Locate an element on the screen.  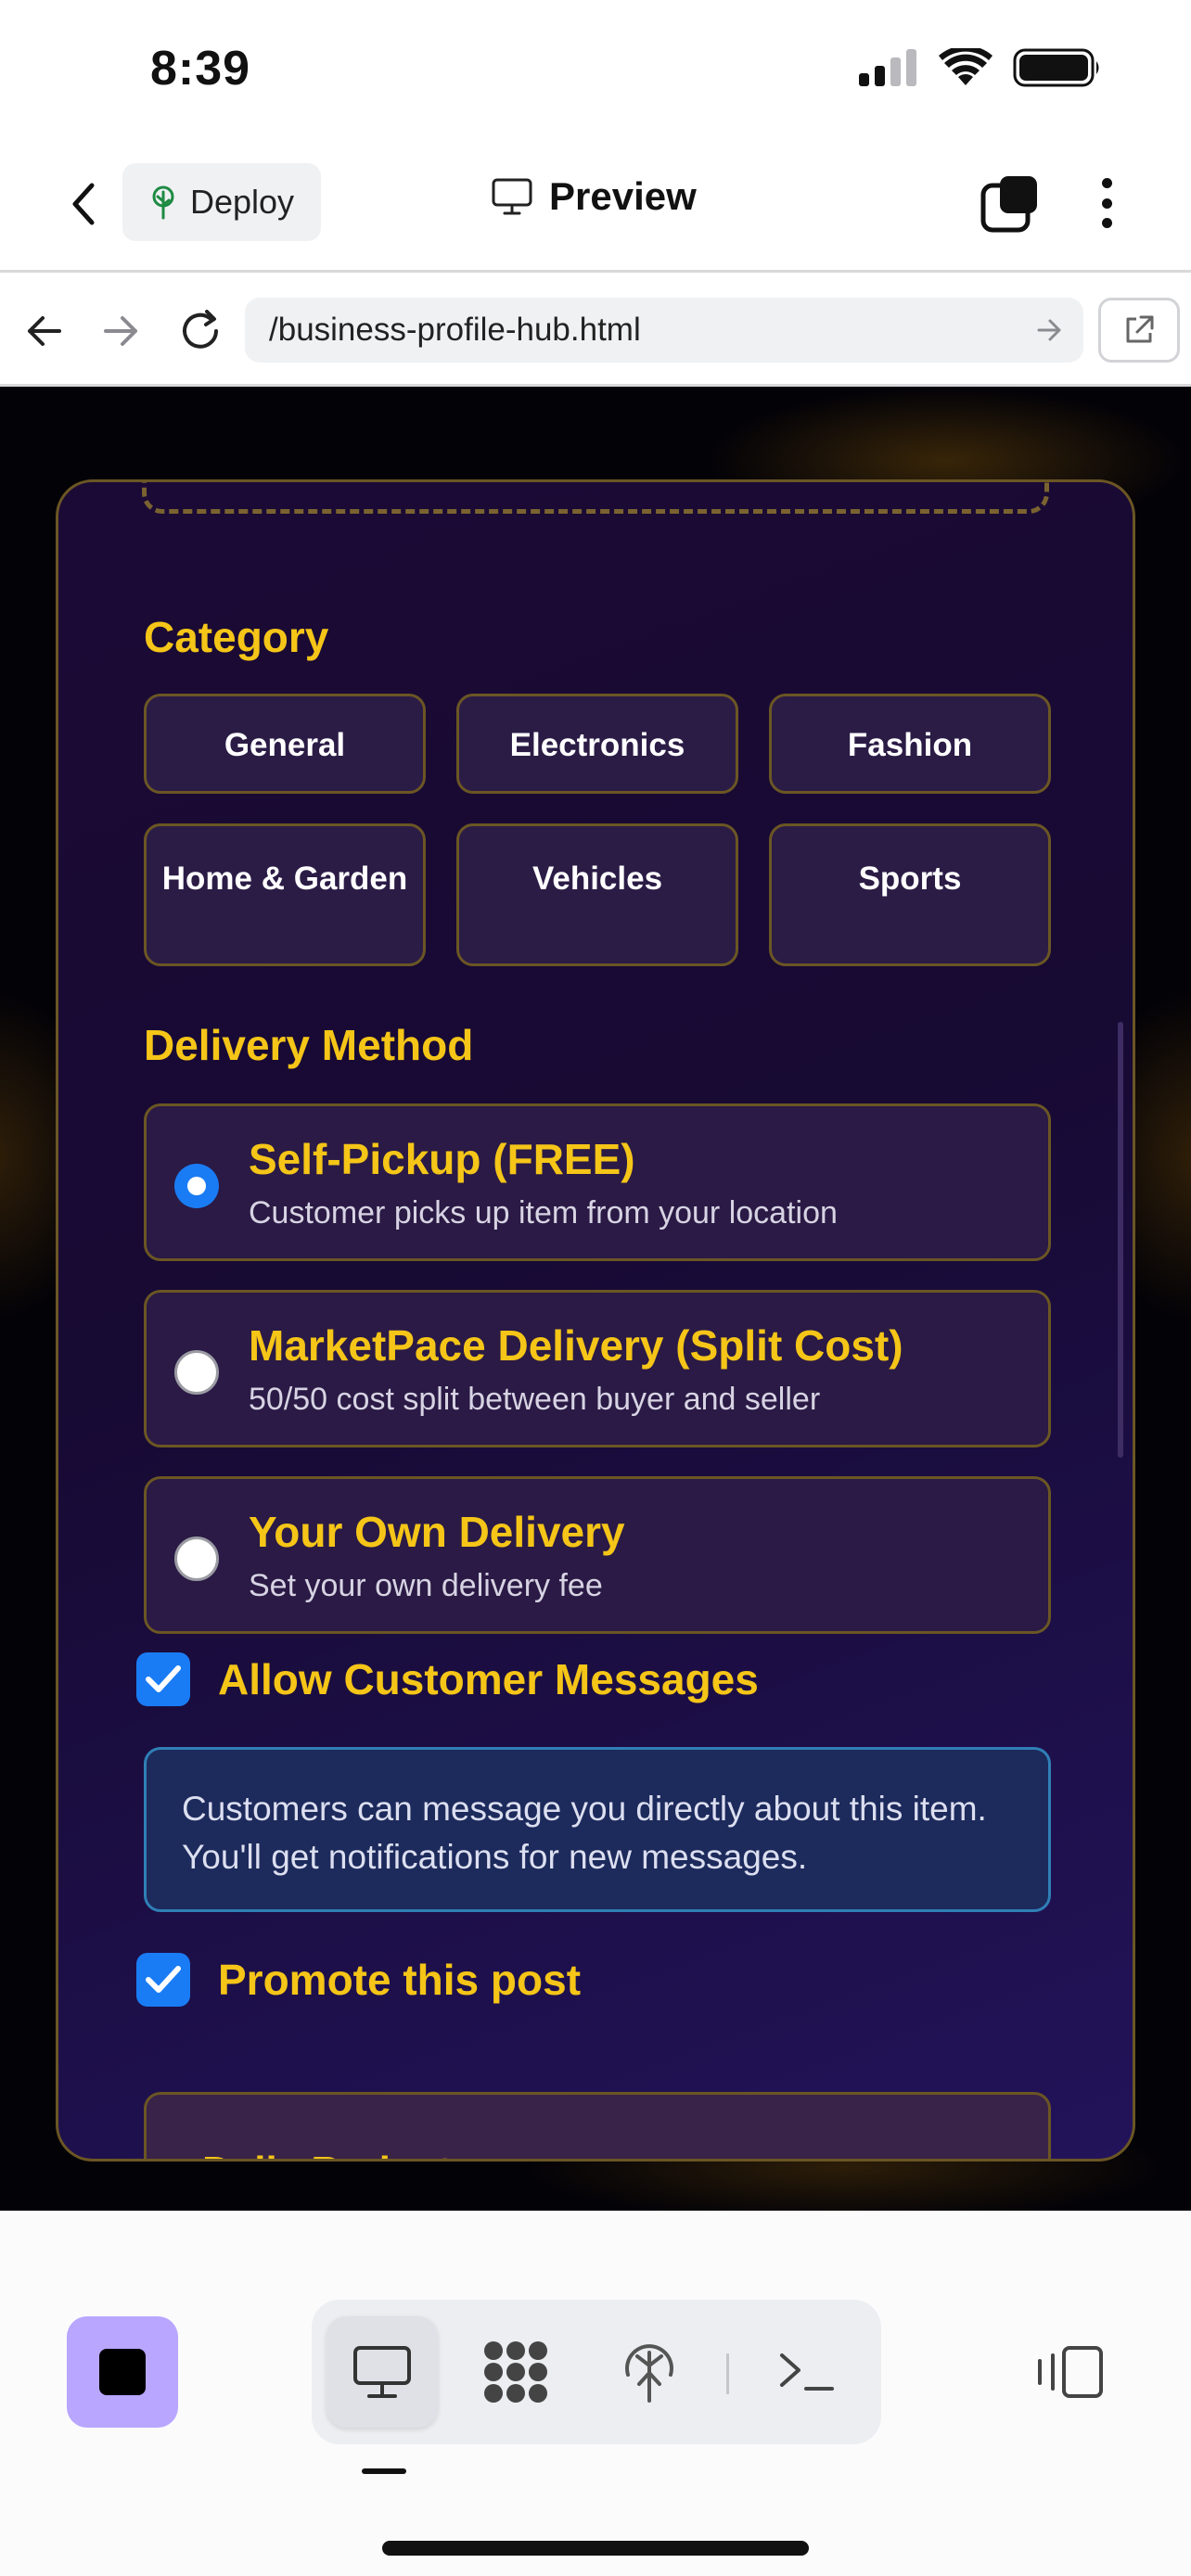
wifi-icon is located at coordinates (966, 66).